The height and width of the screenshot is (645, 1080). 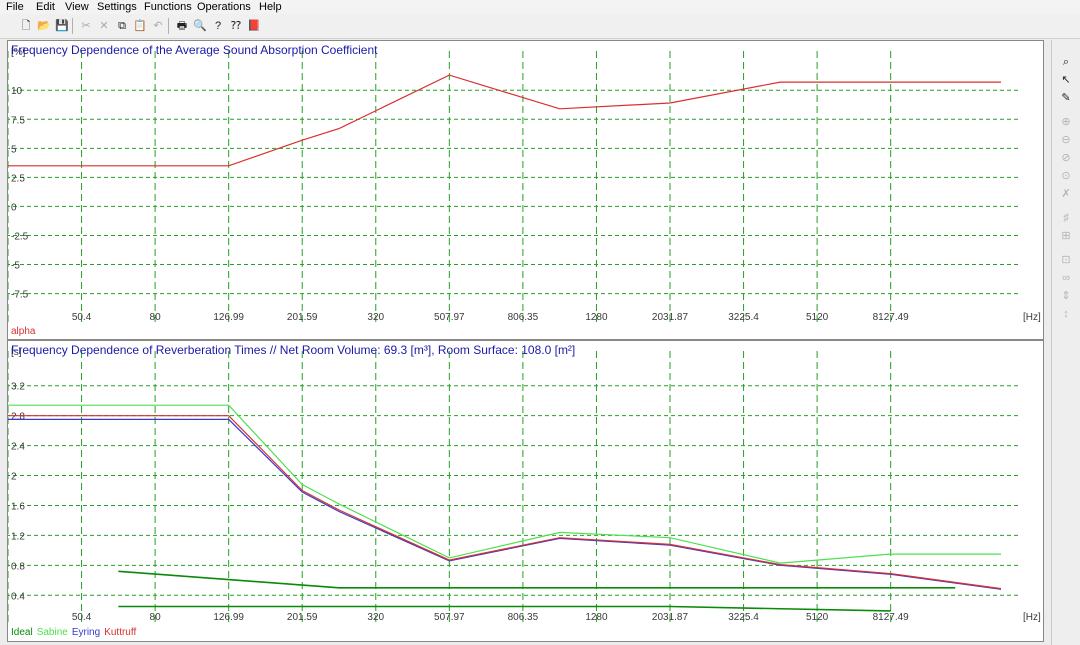 What do you see at coordinates (224, 7) in the screenshot?
I see `menu-operations: Operations` at bounding box center [224, 7].